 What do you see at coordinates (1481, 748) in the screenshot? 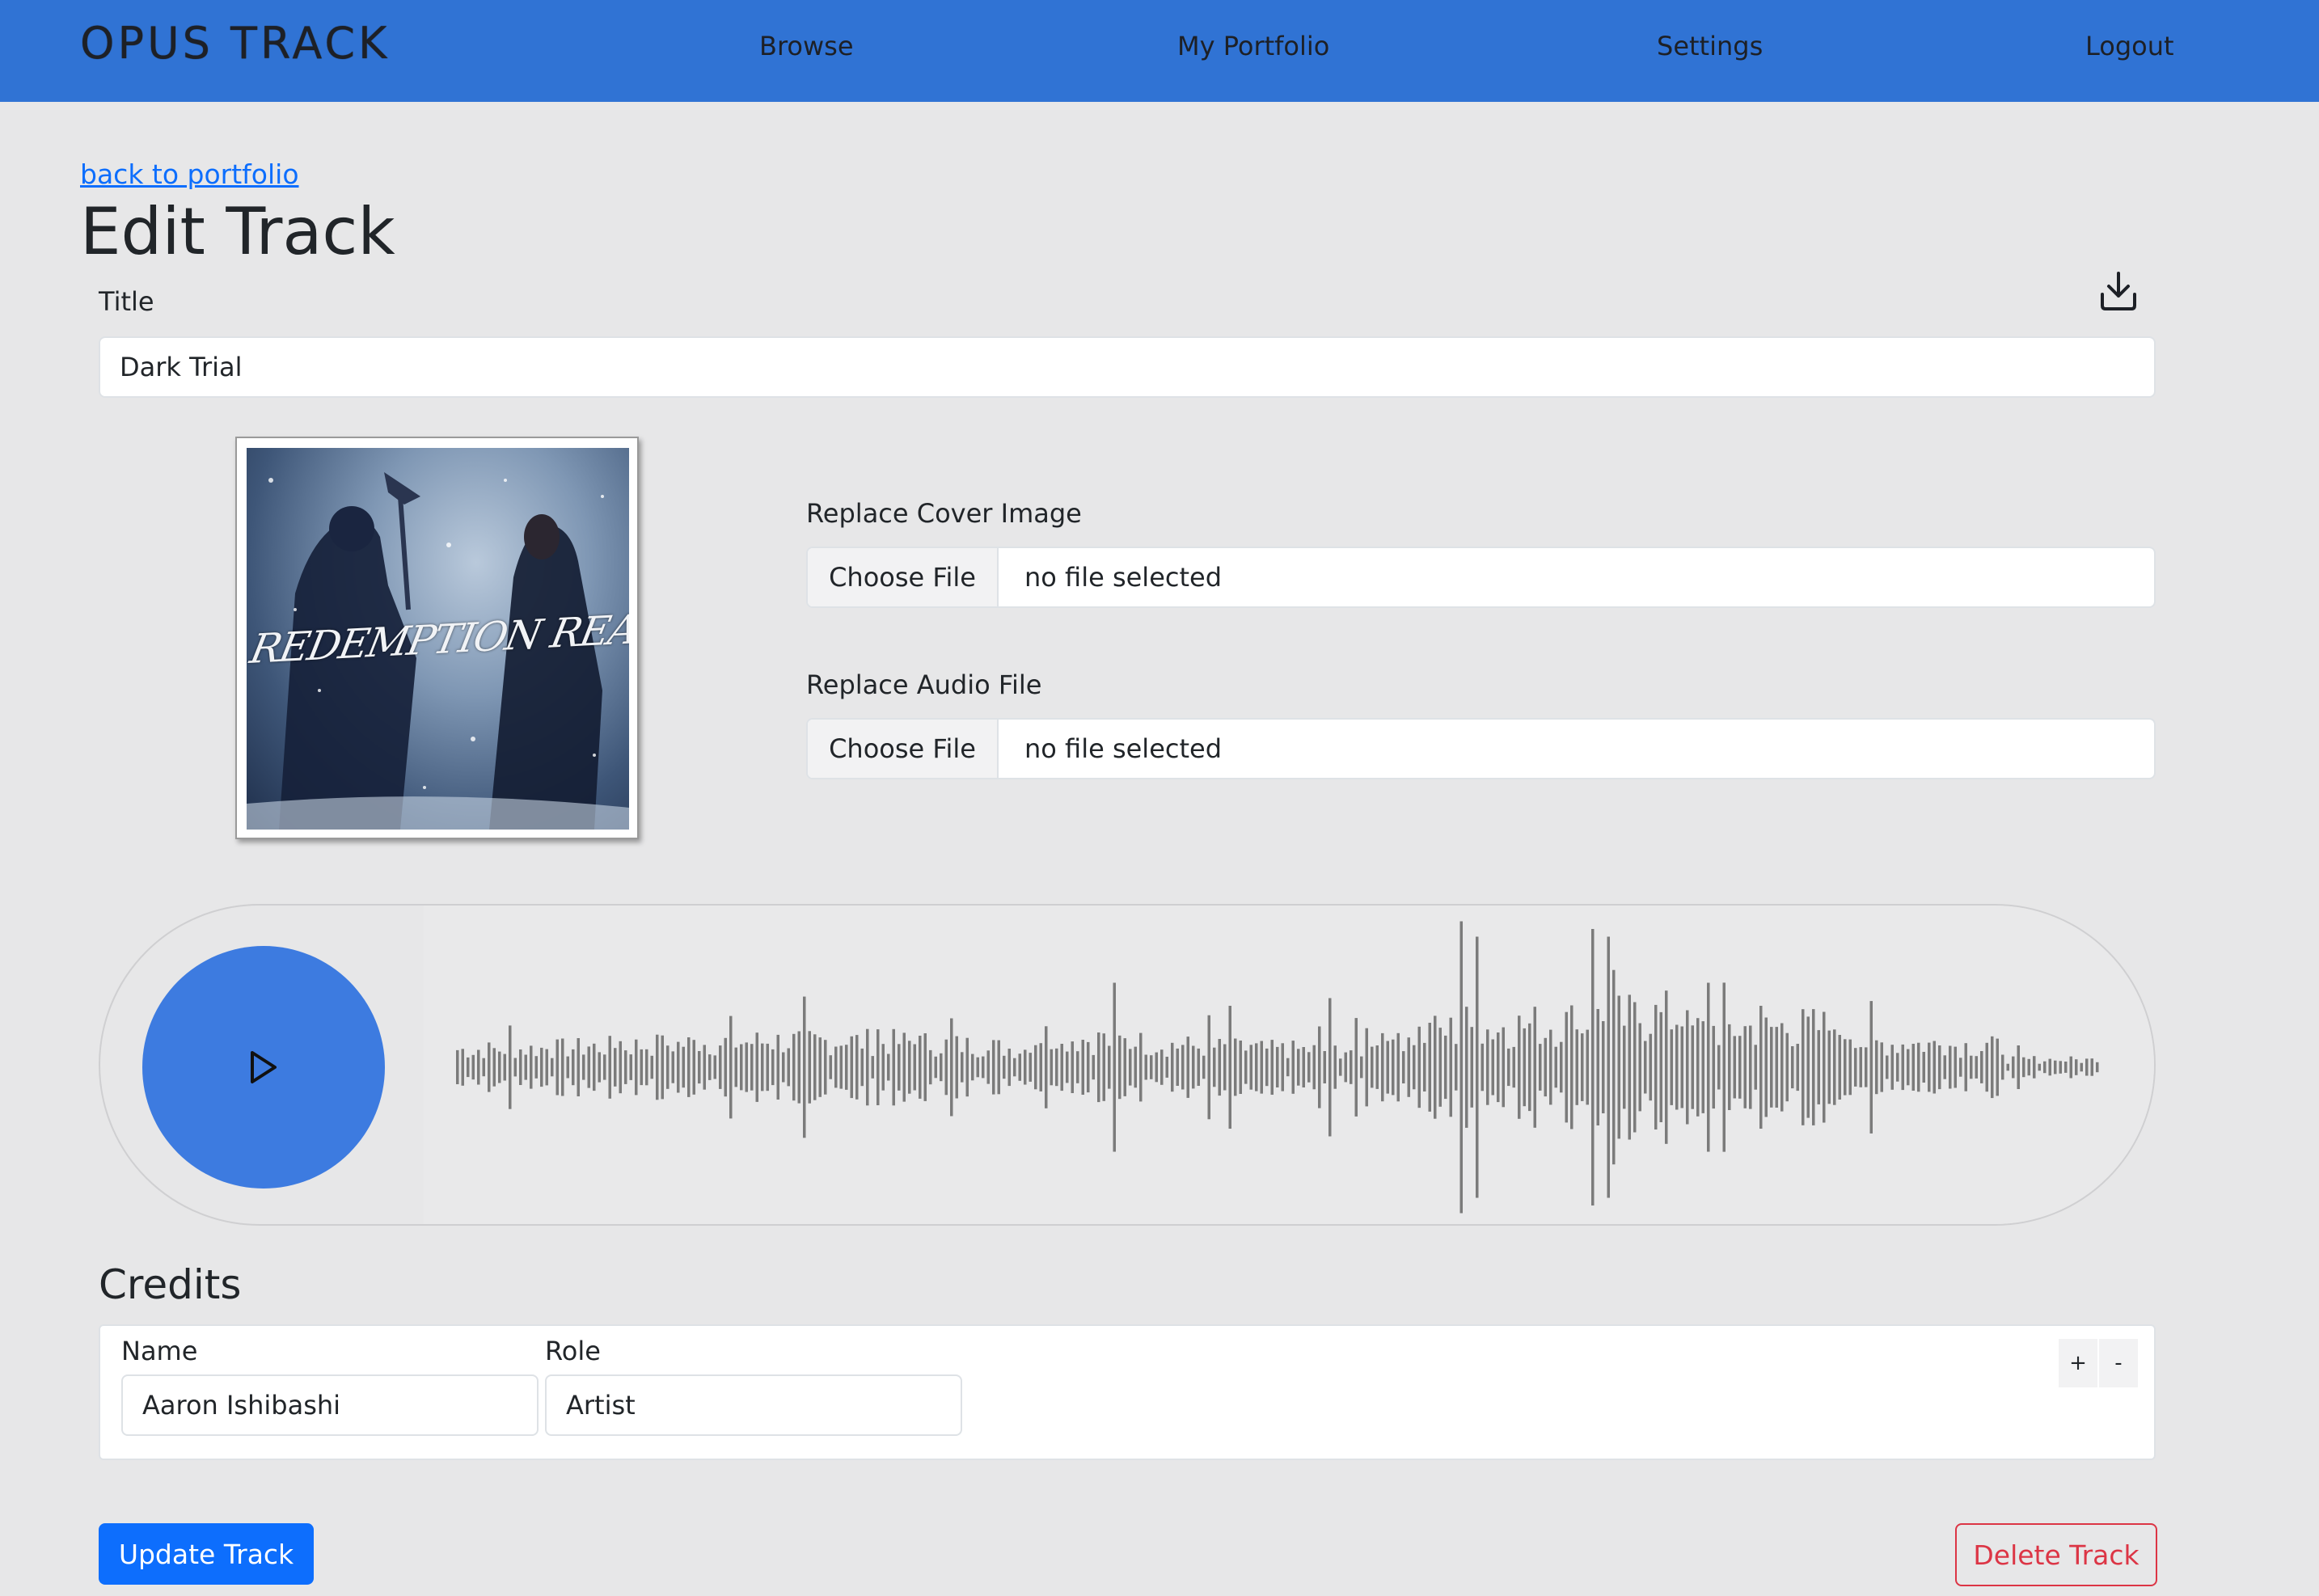
I see `audio-file-input: Choose File no file selected` at bounding box center [1481, 748].